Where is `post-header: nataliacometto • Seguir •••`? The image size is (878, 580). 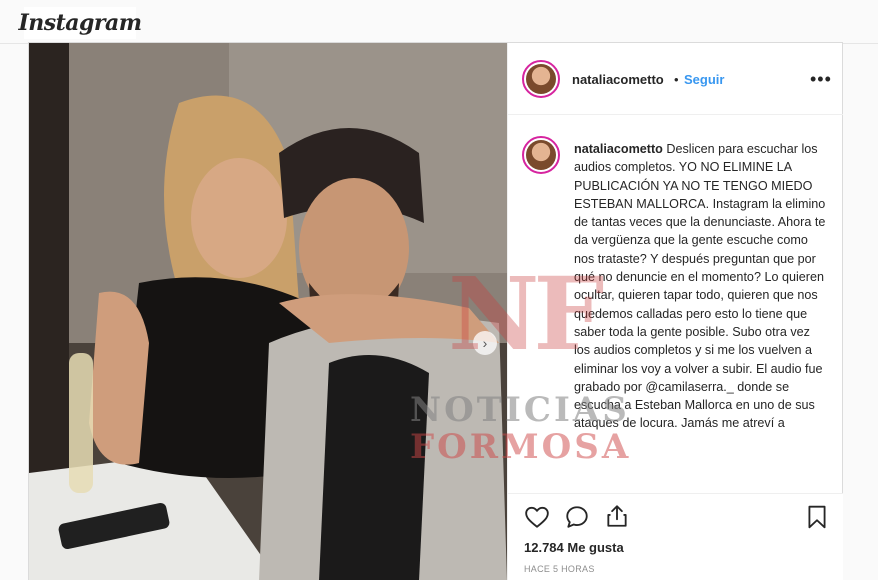 post-header: nataliacometto • Seguir ••• is located at coordinates (675, 79).